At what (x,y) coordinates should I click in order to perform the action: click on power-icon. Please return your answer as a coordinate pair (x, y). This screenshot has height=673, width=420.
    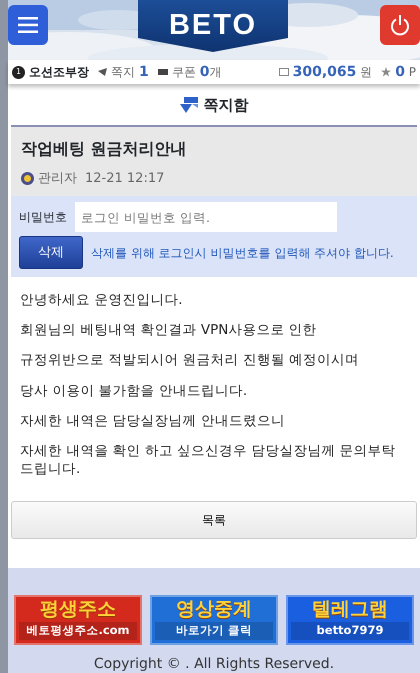
    Looking at the image, I should click on (400, 25).